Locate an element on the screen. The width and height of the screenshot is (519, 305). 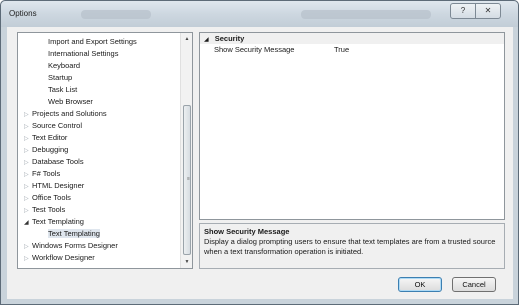
ok-button: OK is located at coordinates (420, 284).